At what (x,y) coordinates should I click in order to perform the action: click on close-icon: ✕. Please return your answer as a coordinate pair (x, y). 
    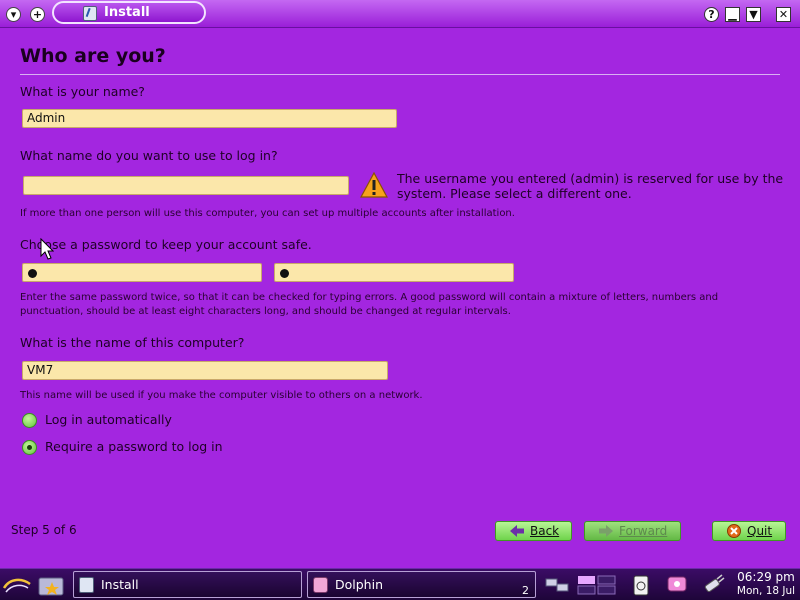
    Looking at the image, I should click on (783, 14).